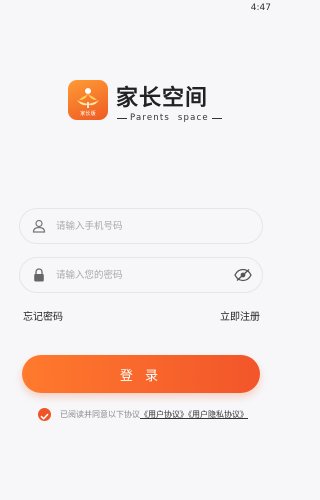  What do you see at coordinates (162, 98) in the screenshot?
I see `brand-name: 家长空间` at bounding box center [162, 98].